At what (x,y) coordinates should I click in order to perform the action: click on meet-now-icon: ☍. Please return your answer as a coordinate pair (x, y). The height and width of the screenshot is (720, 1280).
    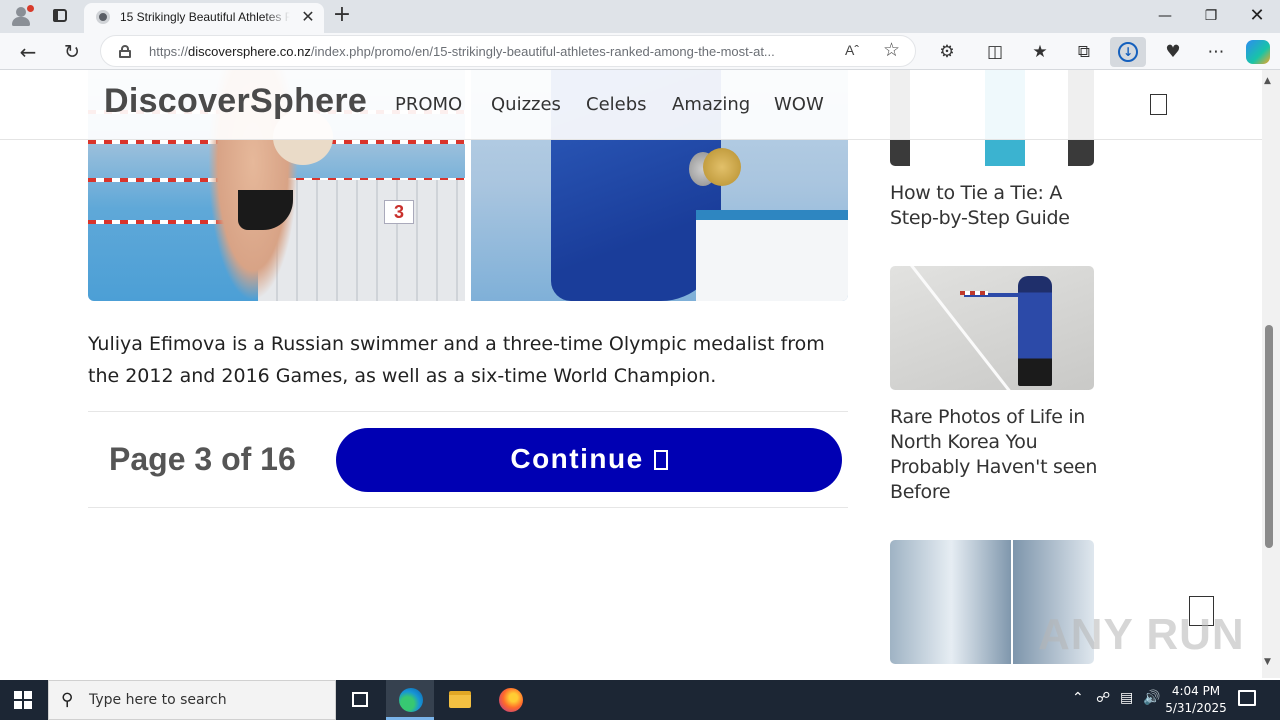
    Looking at the image, I should click on (1103, 698).